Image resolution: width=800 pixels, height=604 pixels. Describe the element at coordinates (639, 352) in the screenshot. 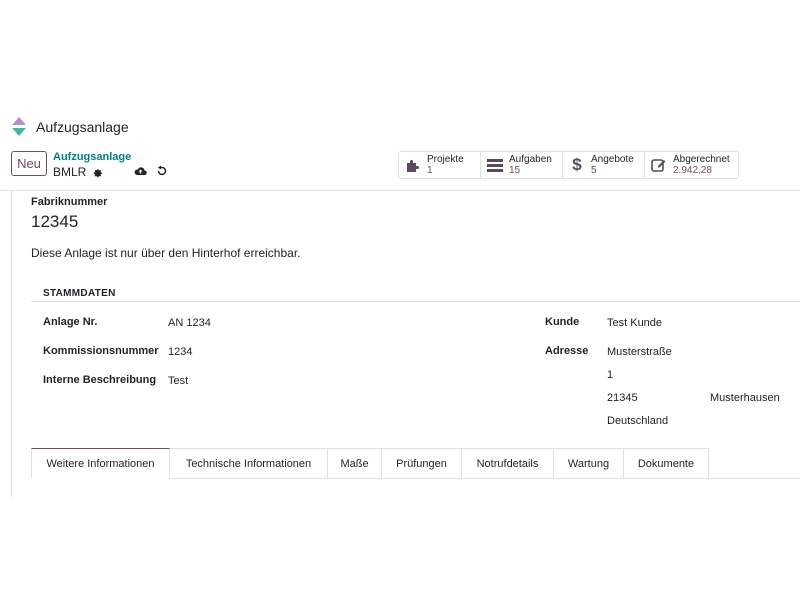

I see `street-field: Musterstraße` at that location.